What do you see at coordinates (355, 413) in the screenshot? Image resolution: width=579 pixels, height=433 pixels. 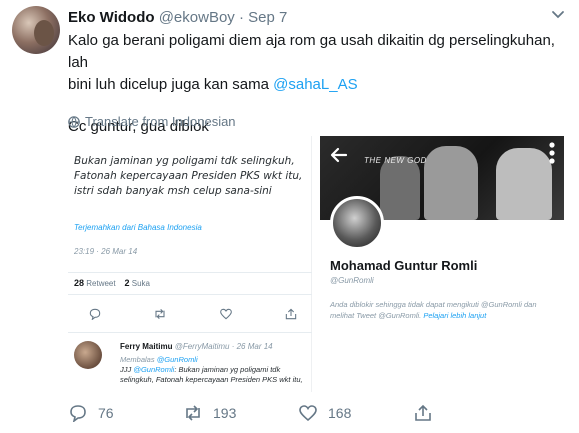 I see `like-button: 168` at bounding box center [355, 413].